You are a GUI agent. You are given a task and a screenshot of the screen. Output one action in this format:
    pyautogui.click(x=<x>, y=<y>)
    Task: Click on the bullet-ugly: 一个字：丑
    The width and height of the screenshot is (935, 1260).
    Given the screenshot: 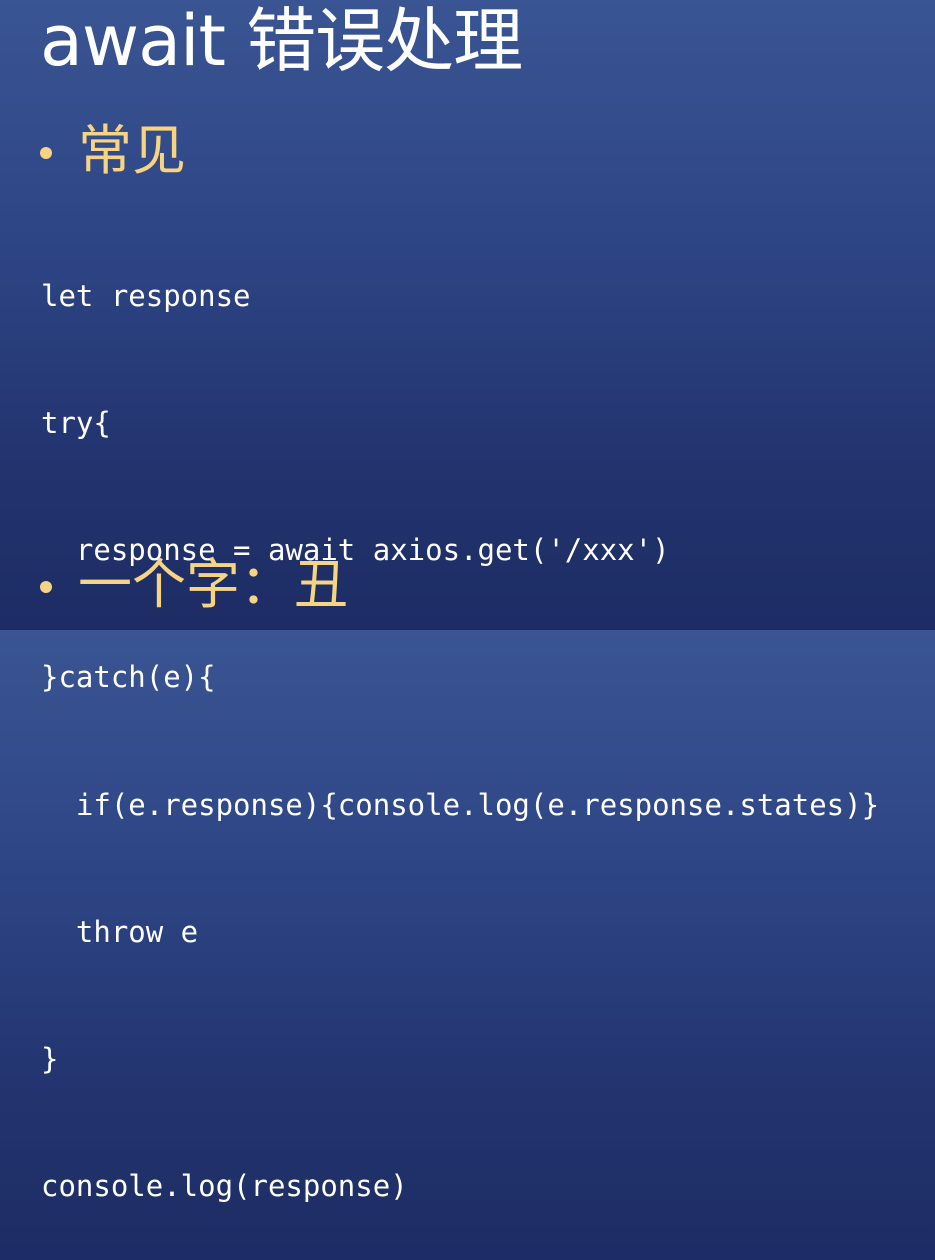 What is the action you would take?
    pyautogui.click(x=194, y=585)
    